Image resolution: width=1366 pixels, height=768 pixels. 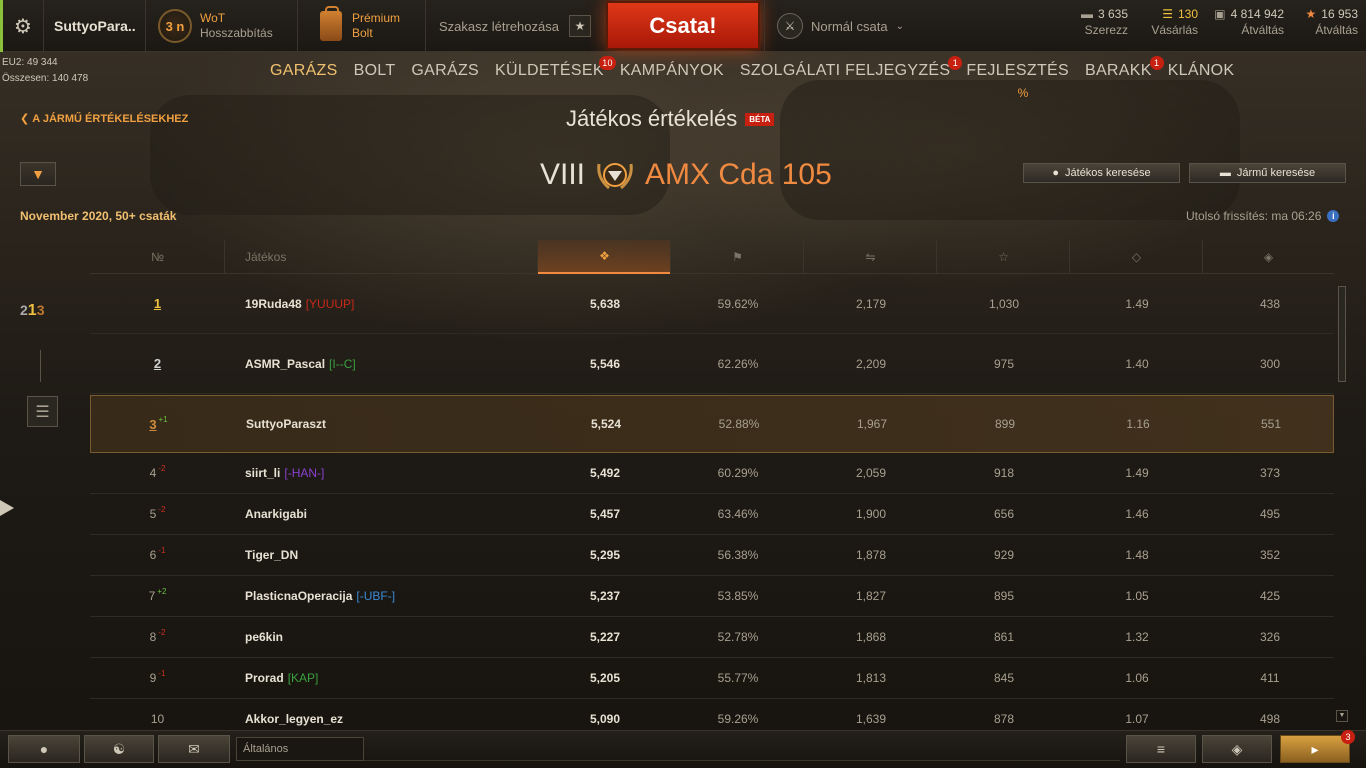 What do you see at coordinates (1342, 334) in the screenshot?
I see `scroll-thumb` at bounding box center [1342, 334].